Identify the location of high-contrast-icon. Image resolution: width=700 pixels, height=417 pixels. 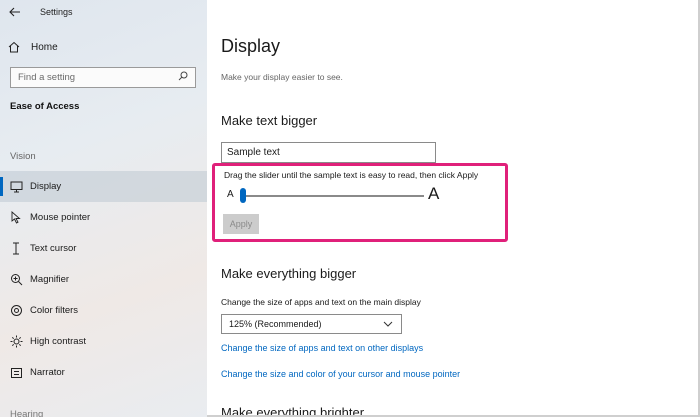
(16, 342).